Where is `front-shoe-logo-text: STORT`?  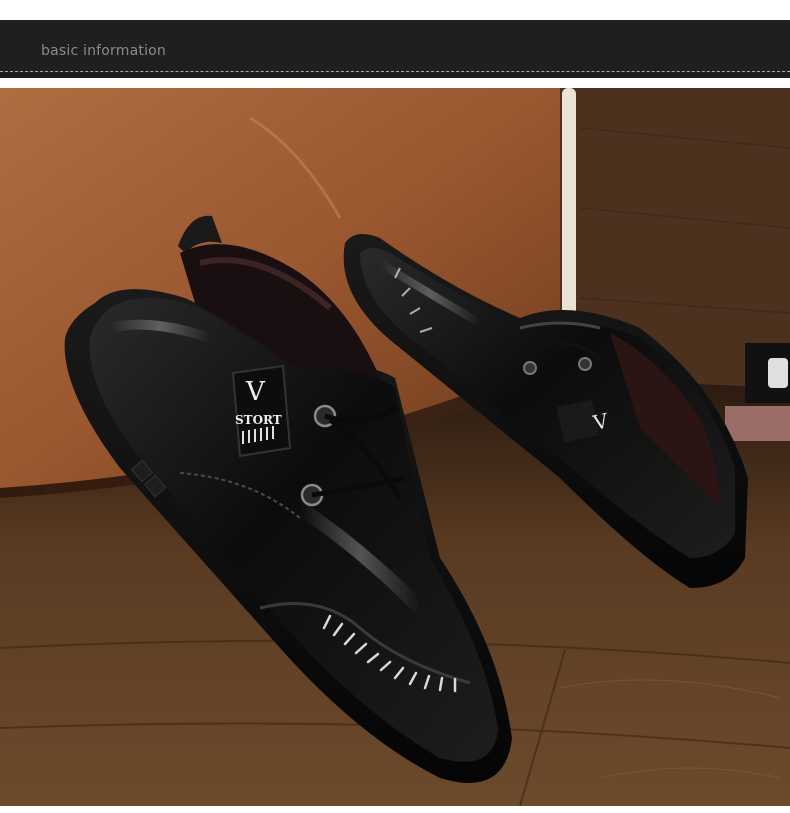
front-shoe-logo-text: STORT is located at coordinates (258, 420).